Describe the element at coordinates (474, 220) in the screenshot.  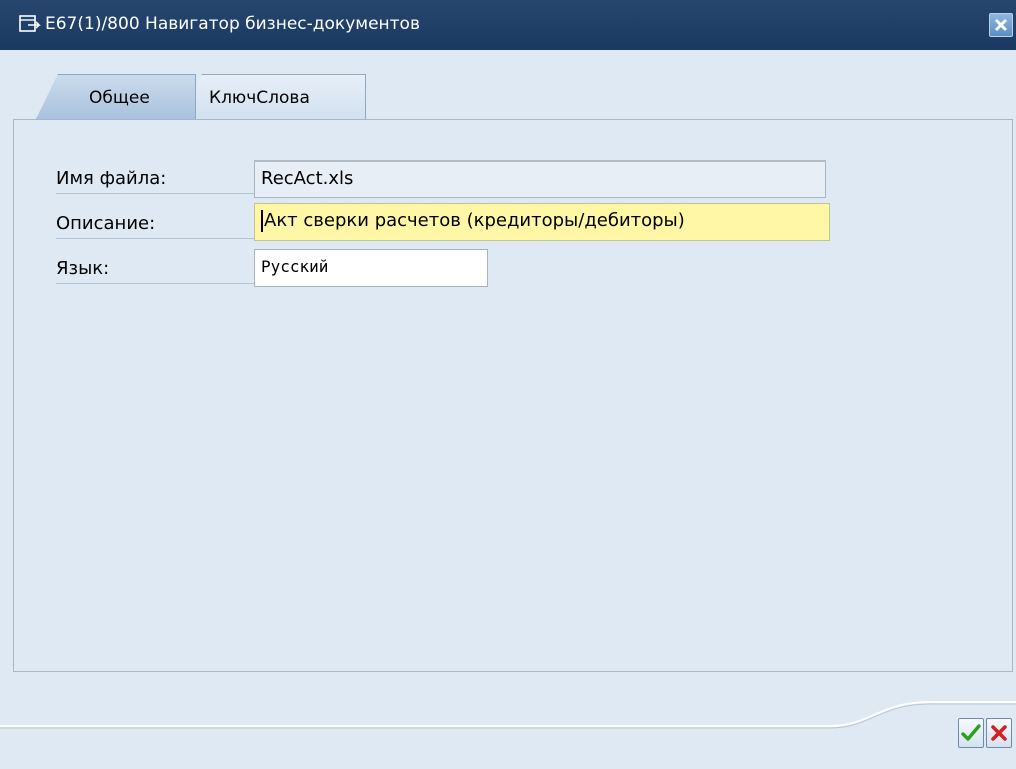
I see `description-value: Акт сверки расчетов (кредиторы/дебиторы)` at that location.